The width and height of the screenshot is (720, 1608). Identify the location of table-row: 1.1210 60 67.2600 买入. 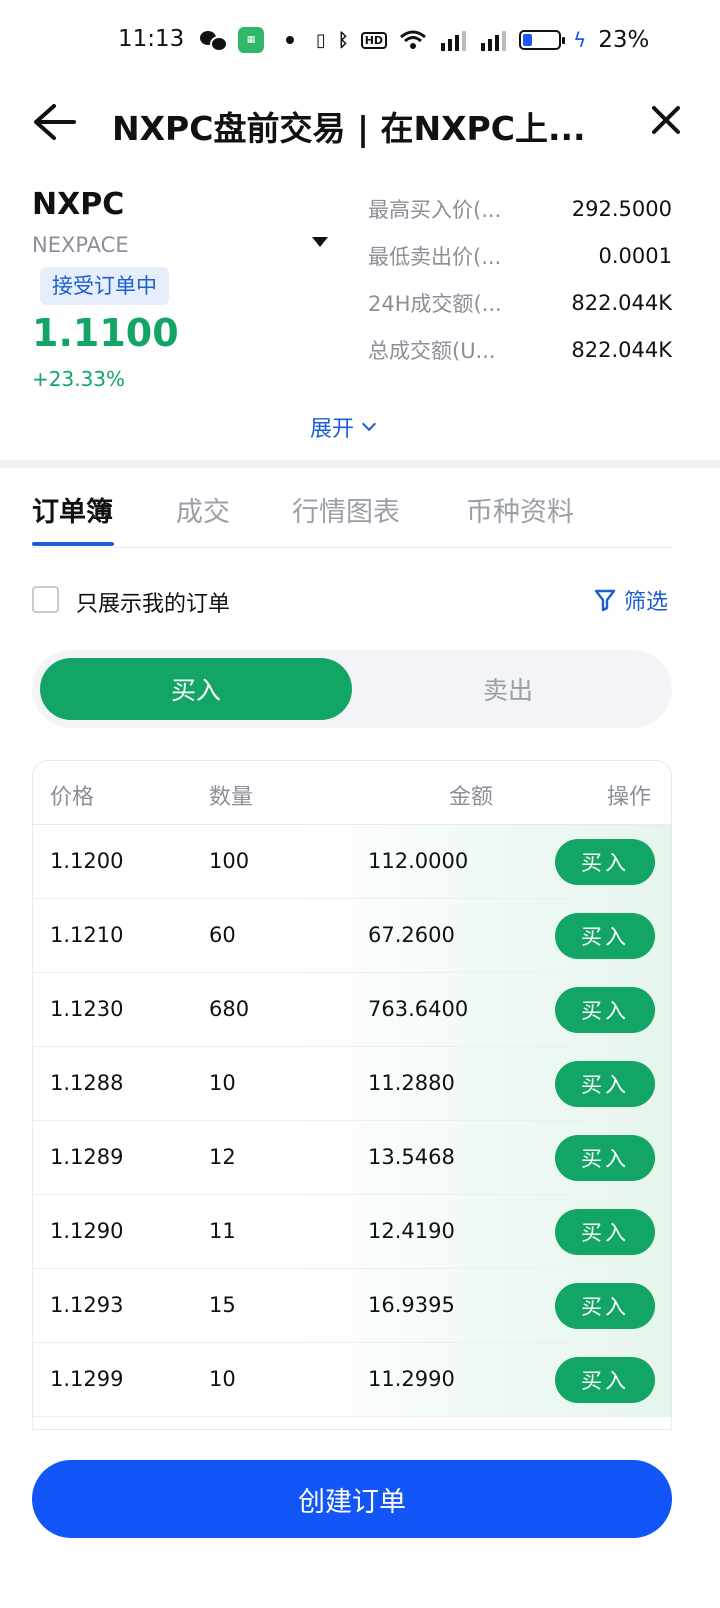
(352, 936).